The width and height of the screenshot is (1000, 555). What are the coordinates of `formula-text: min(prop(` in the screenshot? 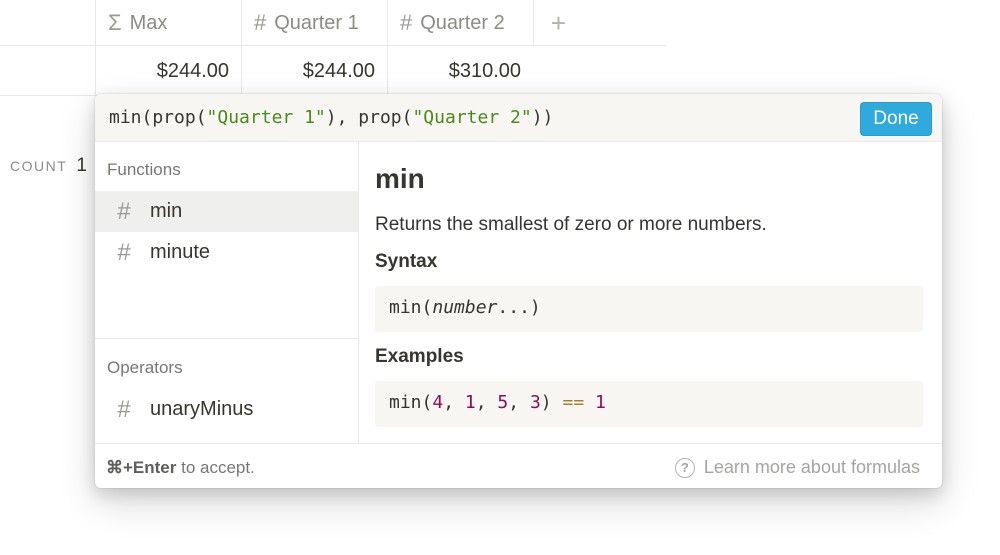 It's located at (158, 117).